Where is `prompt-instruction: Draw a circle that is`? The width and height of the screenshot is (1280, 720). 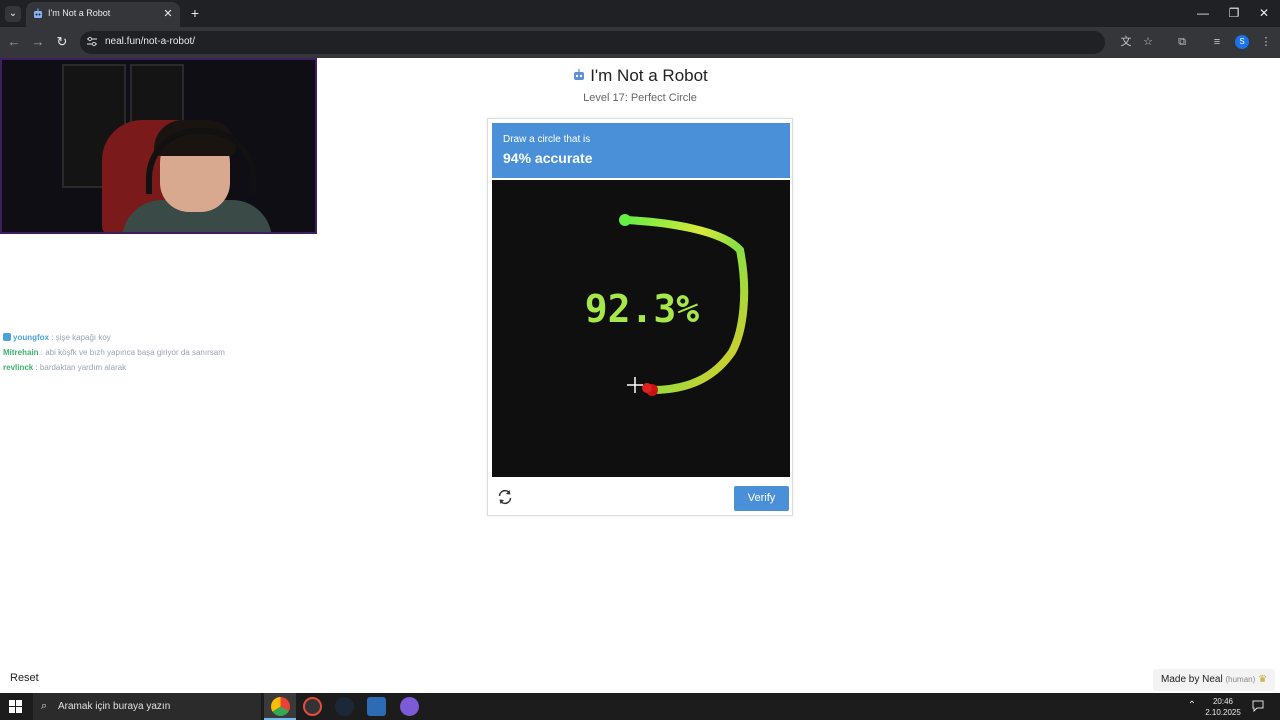
prompt-instruction: Draw a circle that is is located at coordinates (547, 139).